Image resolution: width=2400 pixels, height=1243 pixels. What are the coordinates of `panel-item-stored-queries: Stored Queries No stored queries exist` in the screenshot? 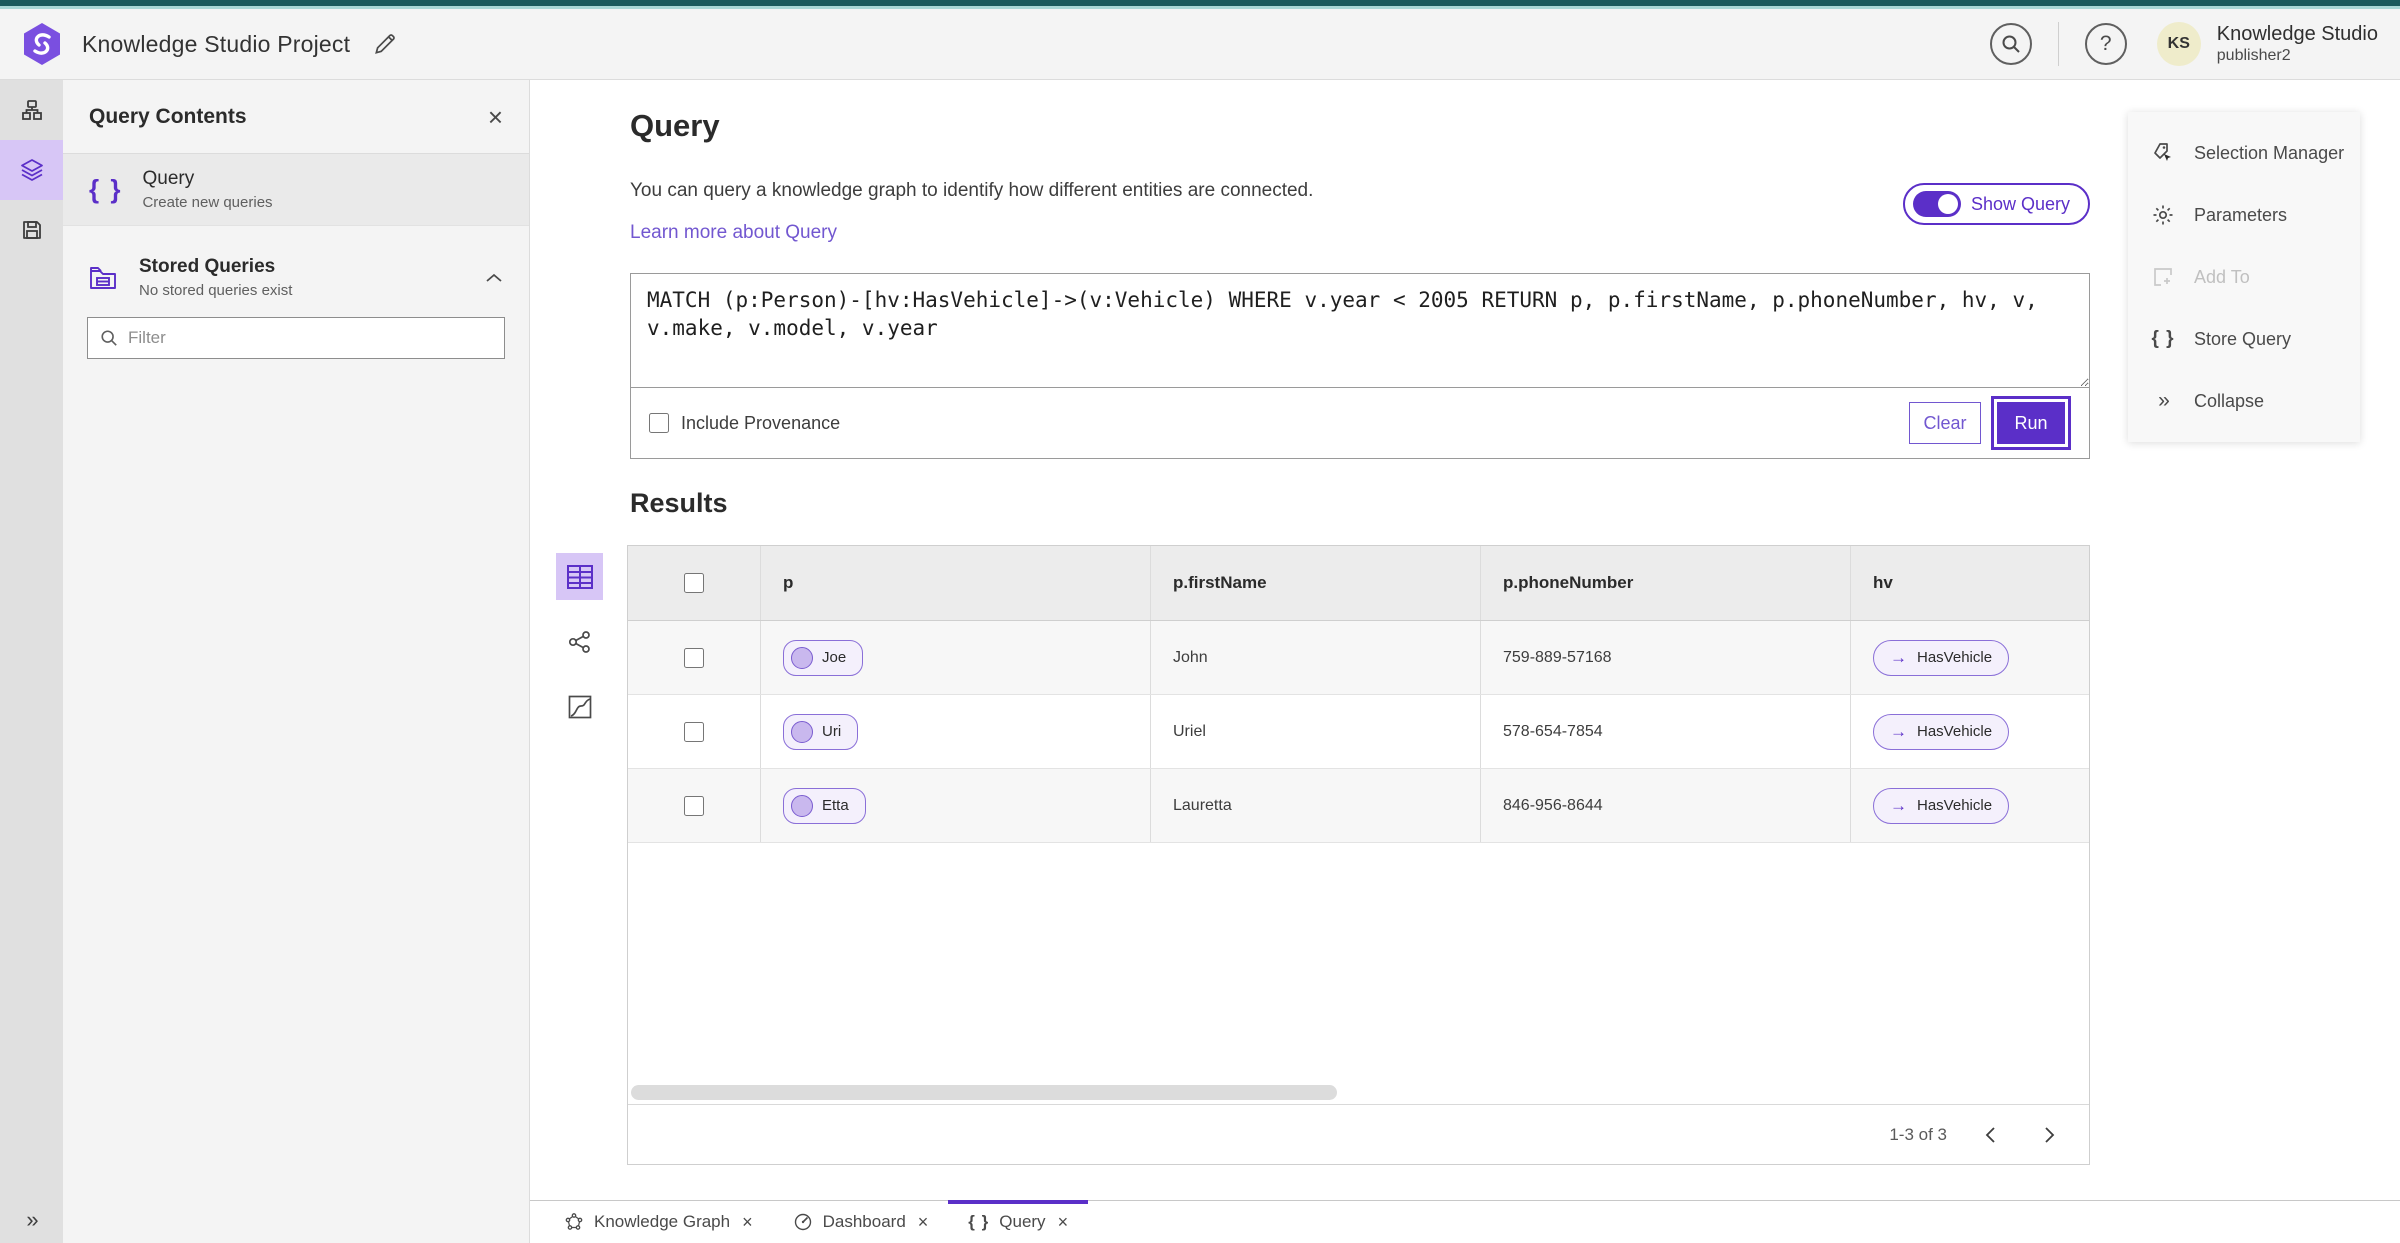 It's located at (296, 272).